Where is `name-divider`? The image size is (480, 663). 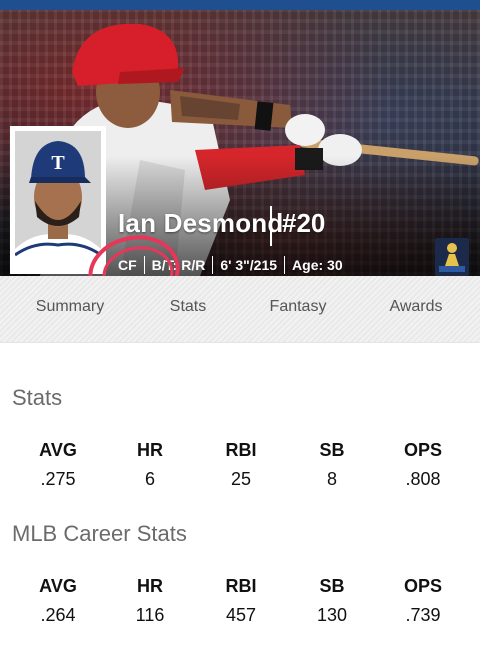 name-divider is located at coordinates (271, 226).